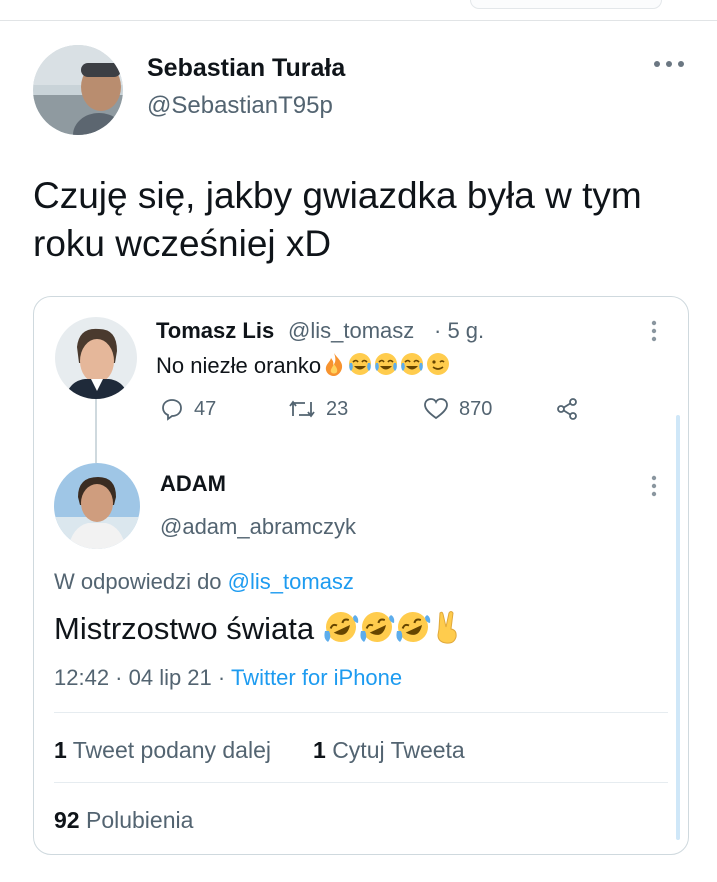 This screenshot has height=882, width=717. Describe the element at coordinates (678, 627) in the screenshot. I see `card-scrollbar` at that location.